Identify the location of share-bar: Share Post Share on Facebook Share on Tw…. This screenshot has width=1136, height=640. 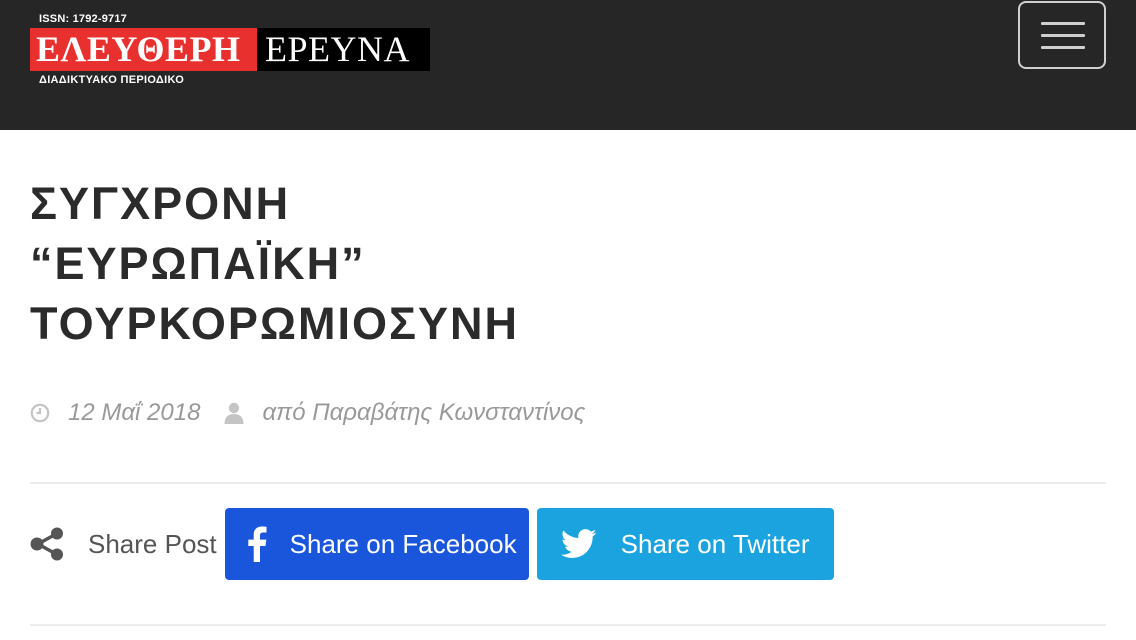
(432, 544).